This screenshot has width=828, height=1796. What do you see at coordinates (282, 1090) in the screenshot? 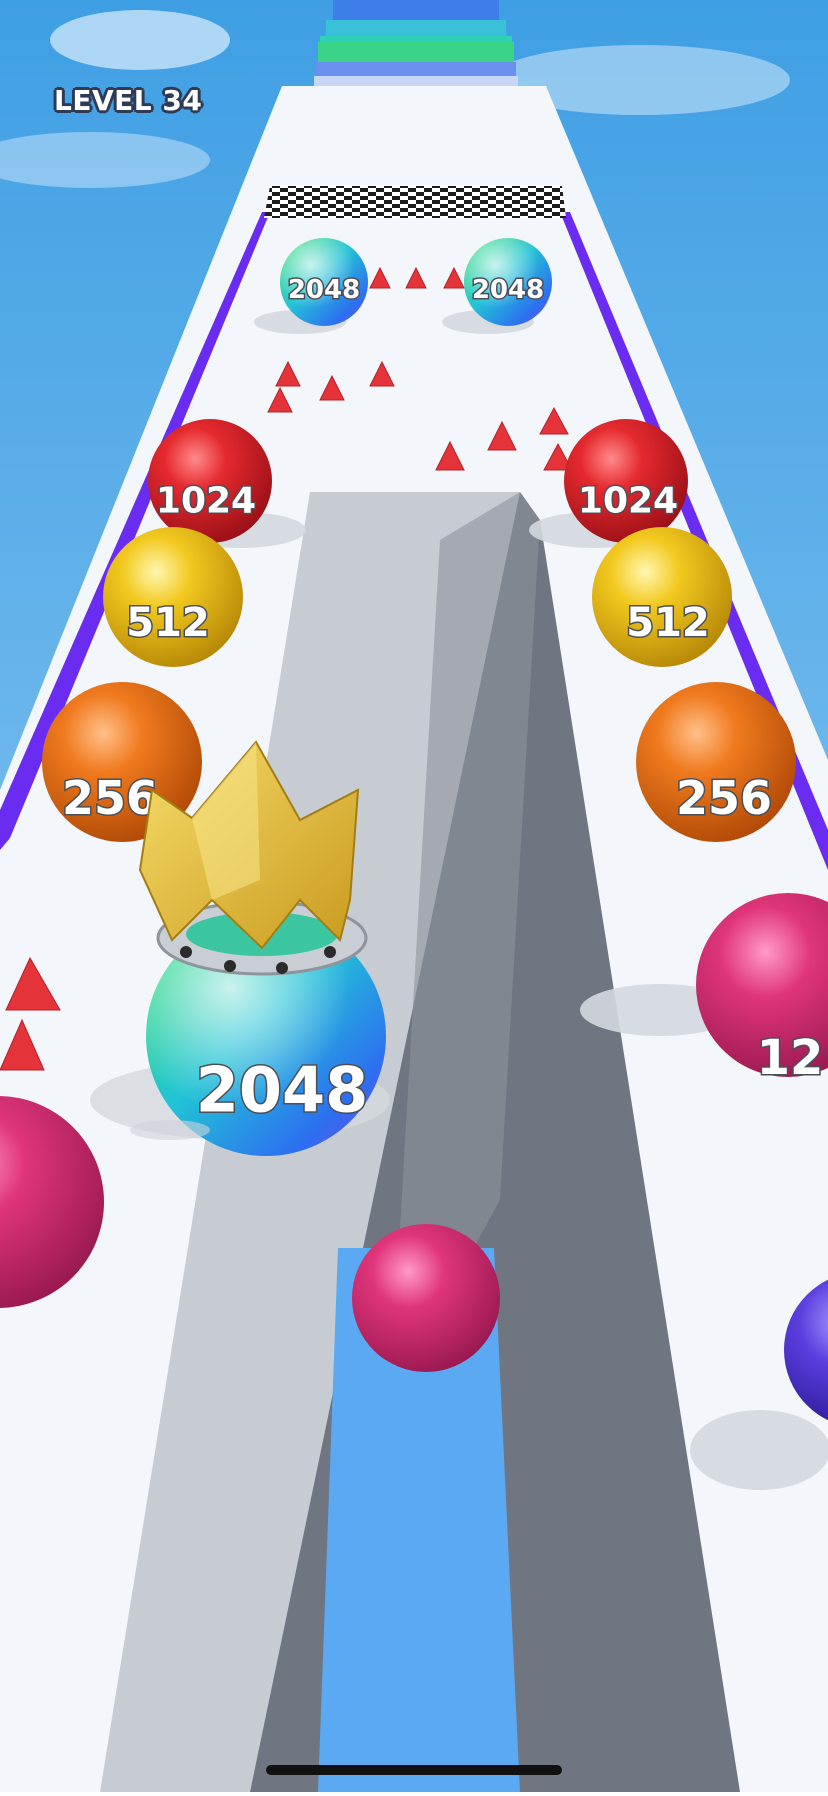
I see `player-ball-value: 2048` at bounding box center [282, 1090].